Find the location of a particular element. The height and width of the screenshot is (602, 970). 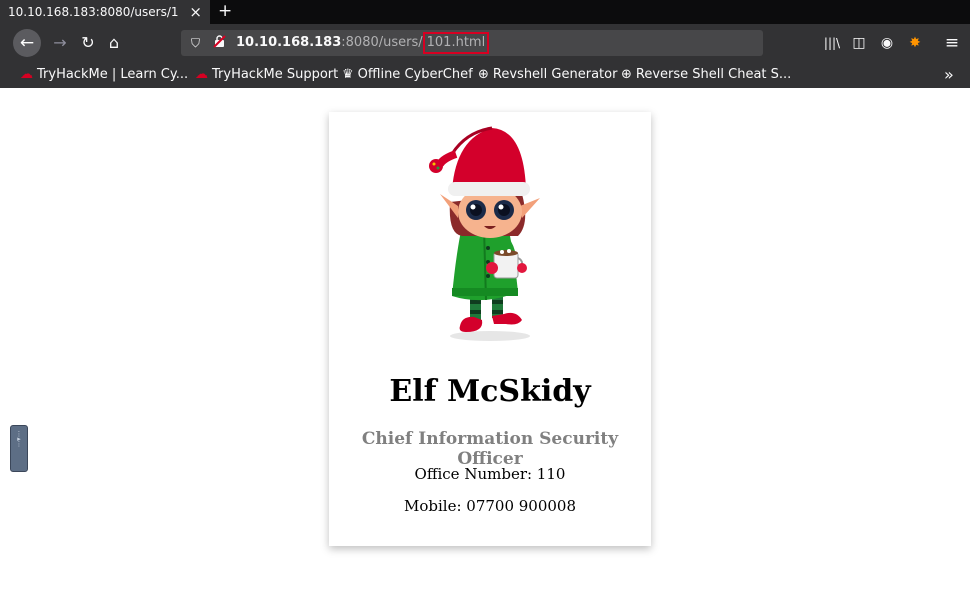

url-highlighted-segment: 101.html is located at coordinates (456, 43).